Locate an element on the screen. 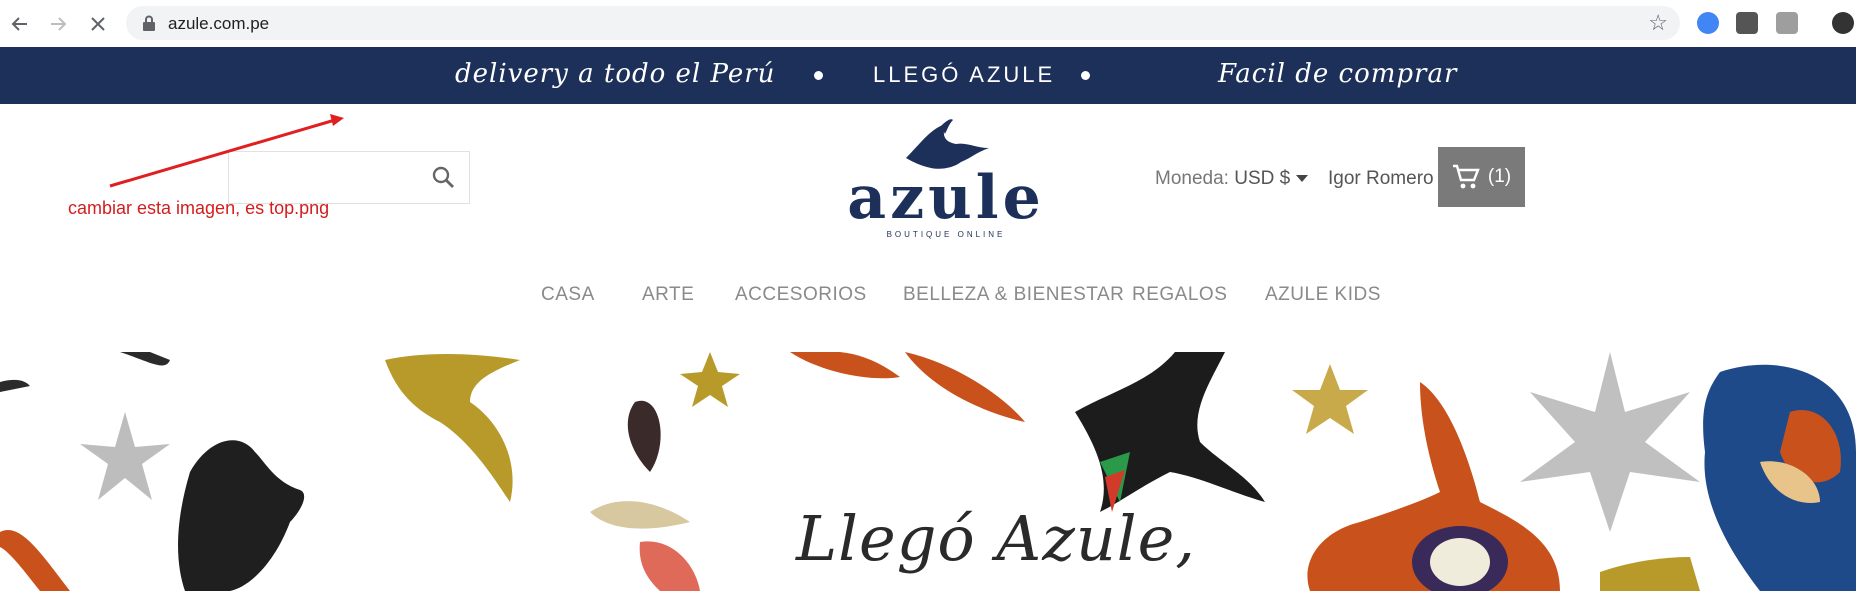 This screenshot has width=1856, height=591. download-extension-icon is located at coordinates (1747, 23).